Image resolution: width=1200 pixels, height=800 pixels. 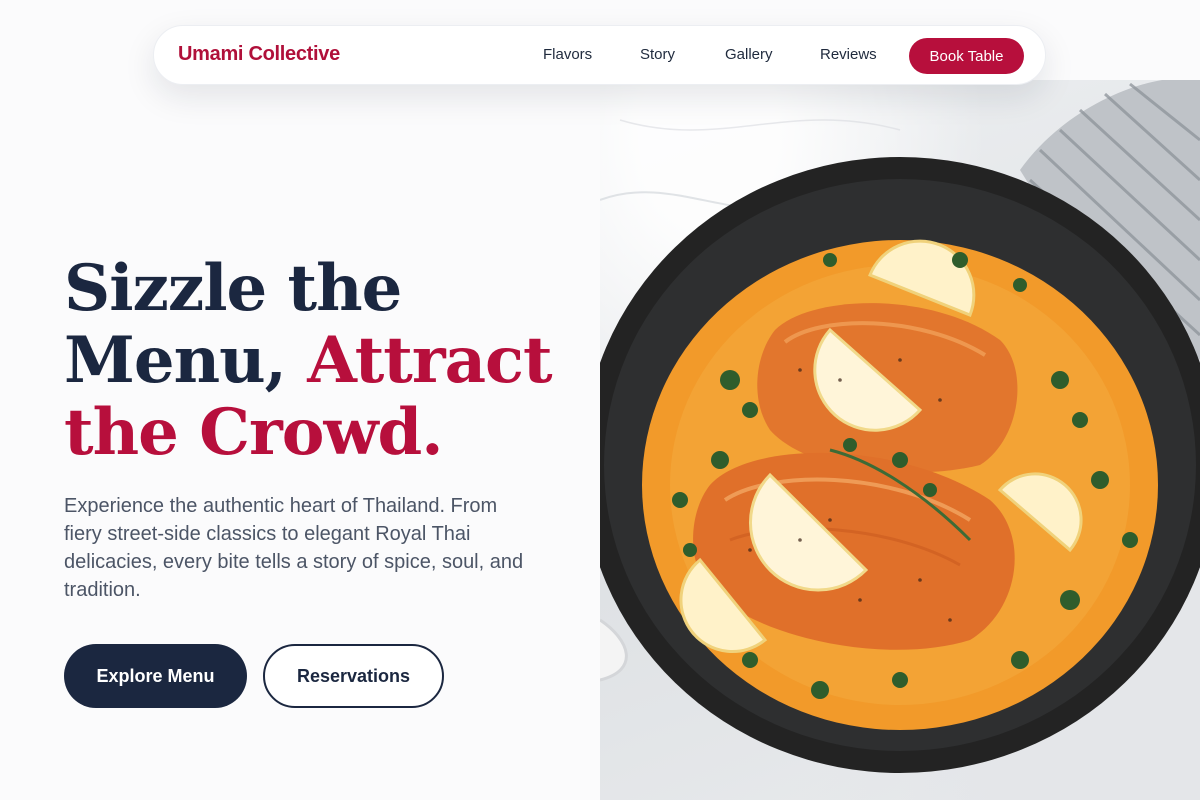 I want to click on explore-menu-button: Explore Menu, so click(x=155, y=676).